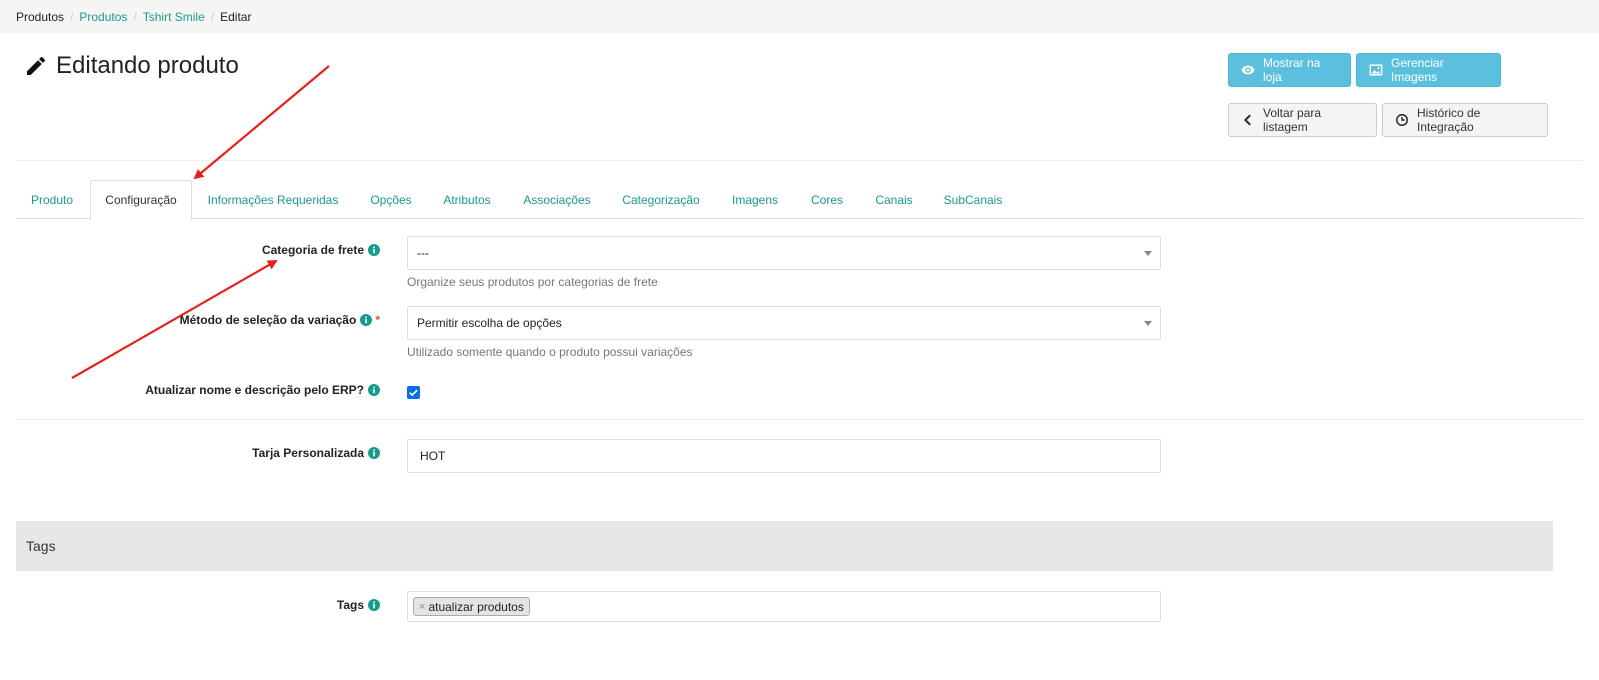  Describe the element at coordinates (52, 199) in the screenshot. I see `tab-produto: Produto` at that location.